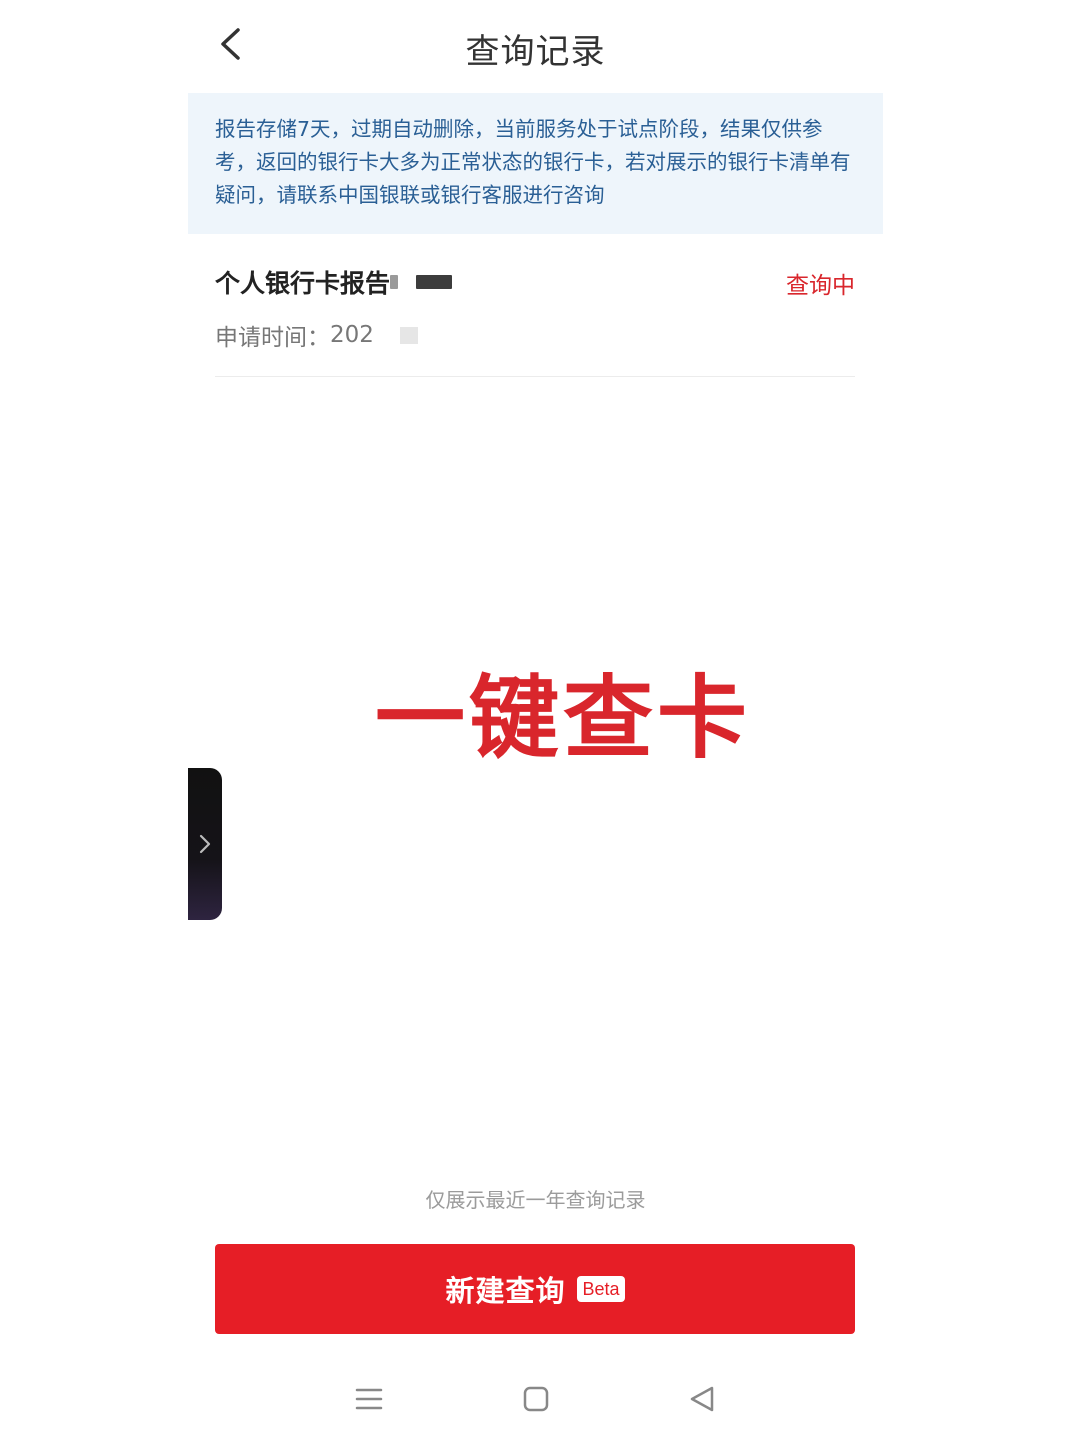 The width and height of the screenshot is (1080, 1439). What do you see at coordinates (820, 286) in the screenshot?
I see `status-badge: 查询中` at bounding box center [820, 286].